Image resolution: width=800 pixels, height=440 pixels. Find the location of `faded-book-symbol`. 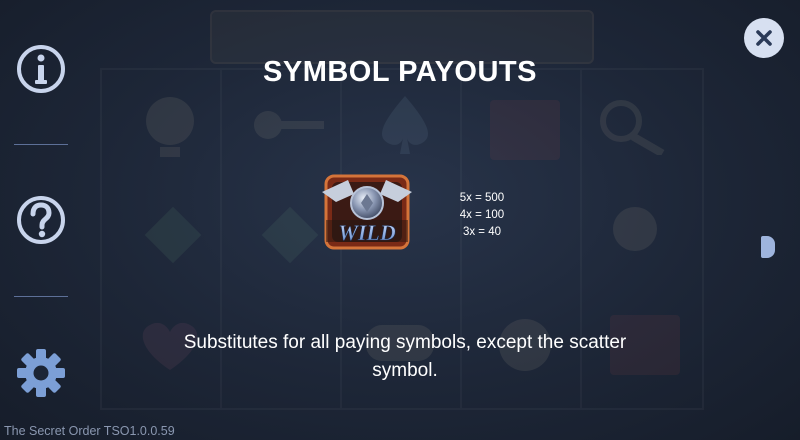

faded-book-symbol is located at coordinates (525, 130).